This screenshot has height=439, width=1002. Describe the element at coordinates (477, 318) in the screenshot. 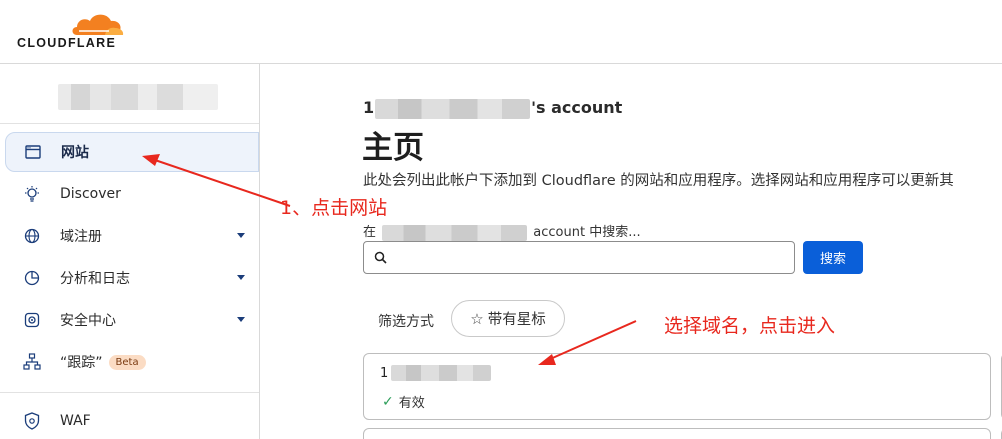

I see `star-icon: ☆` at that location.